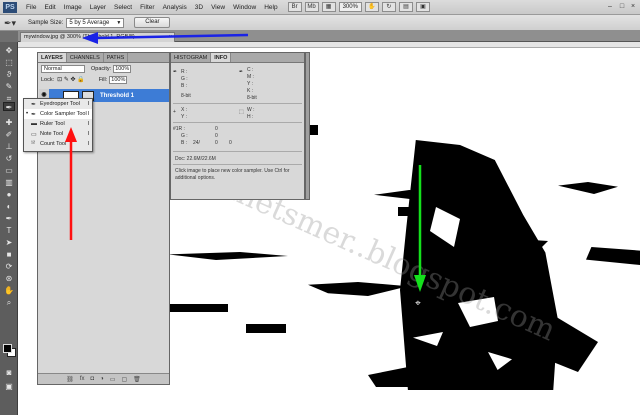 This screenshot has width=640, height=415. I want to click on menu-image: Image, so click(73, 7).